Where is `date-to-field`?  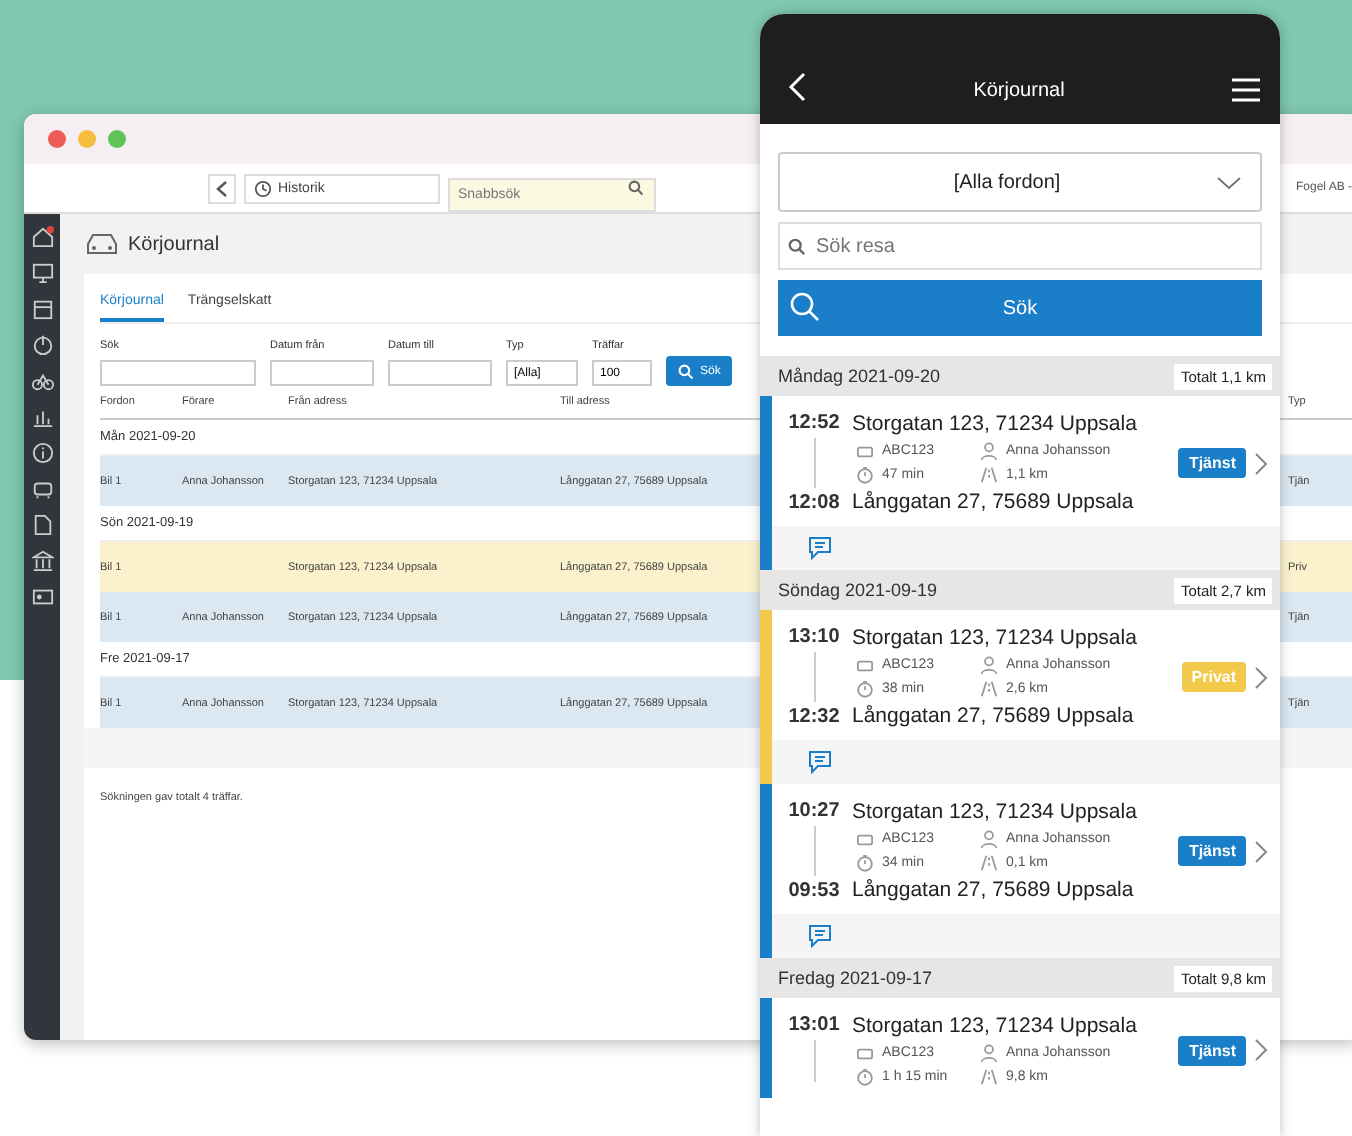
date-to-field is located at coordinates (440, 373).